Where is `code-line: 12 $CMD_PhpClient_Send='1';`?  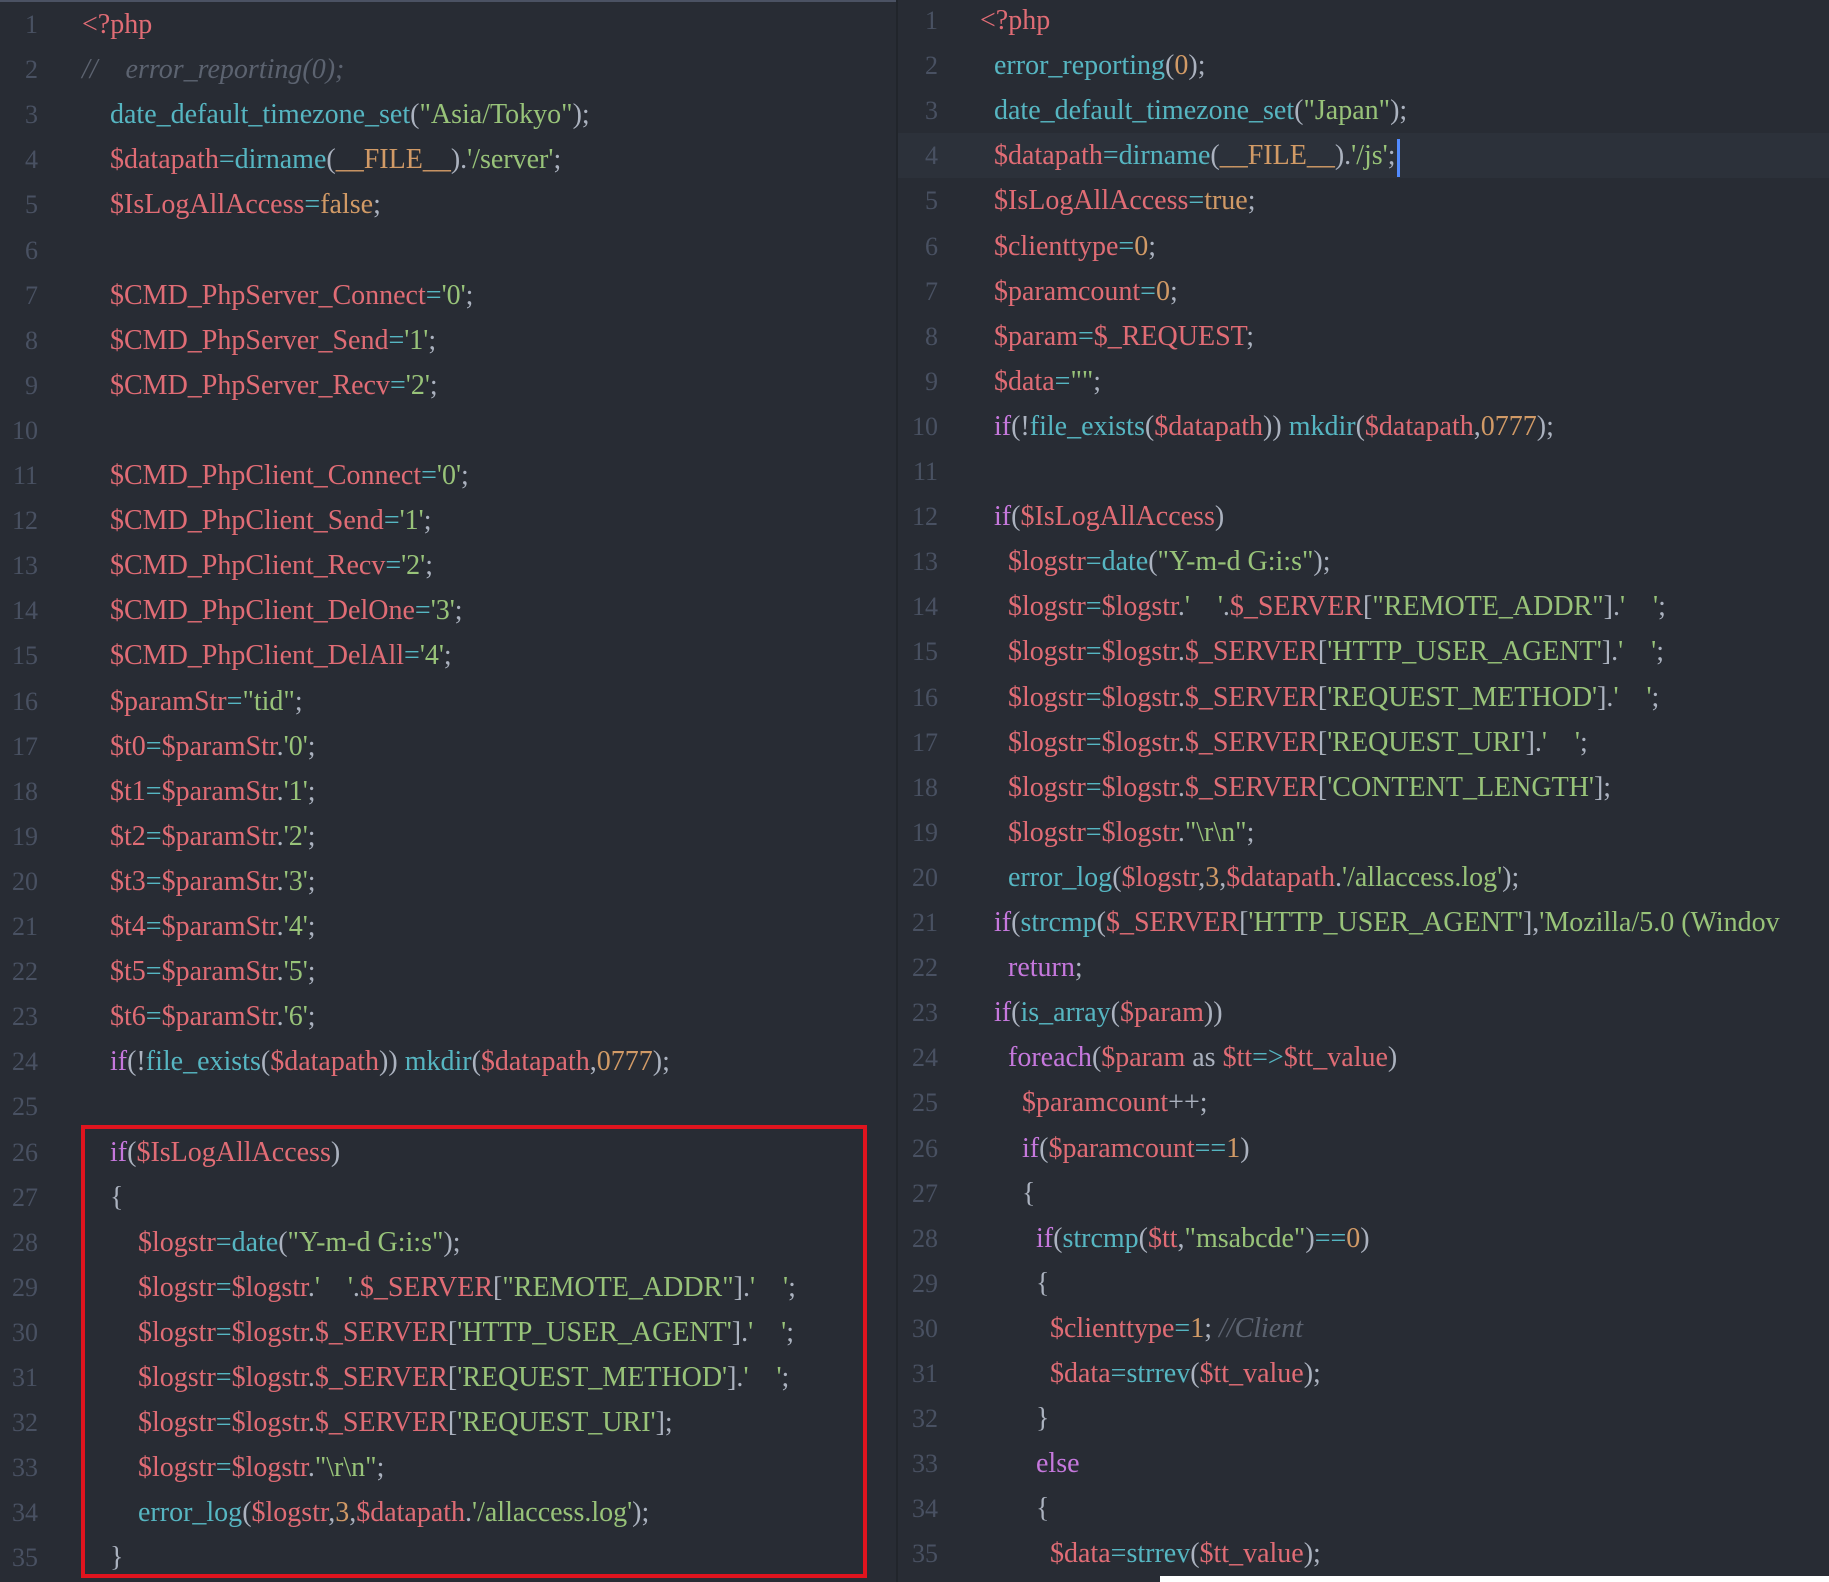 code-line: 12 $CMD_PhpClient_Send='1'; is located at coordinates (449, 520).